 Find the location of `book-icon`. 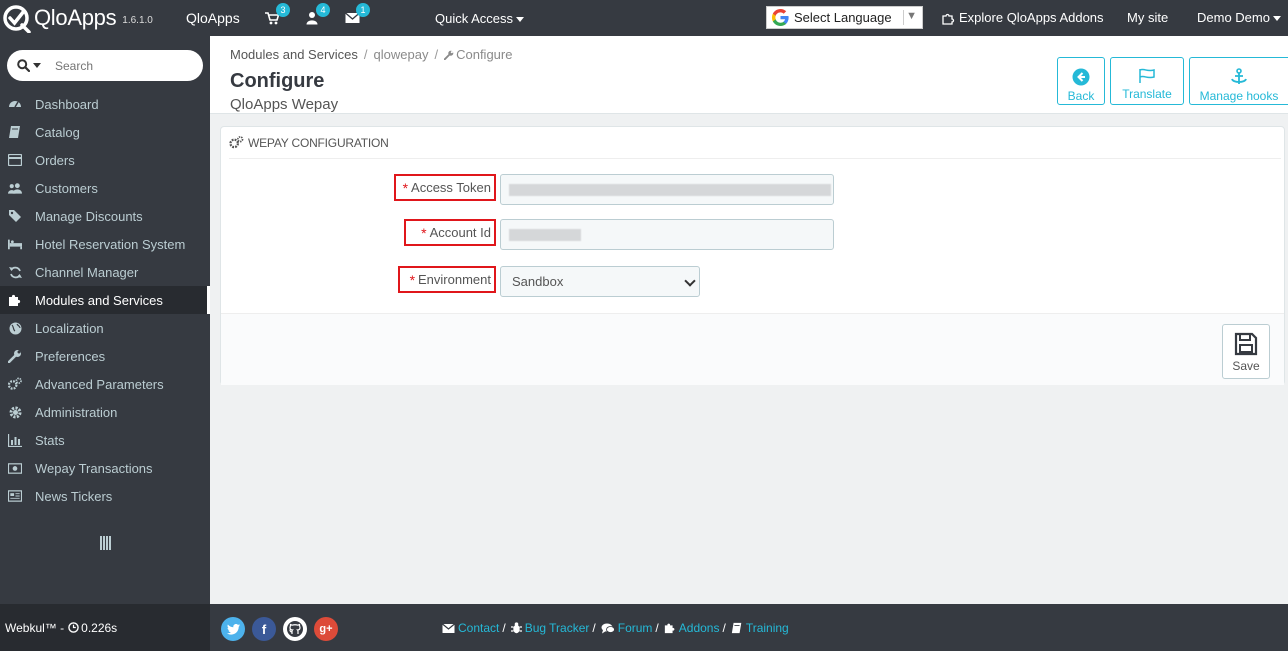

book-icon is located at coordinates (737, 628).